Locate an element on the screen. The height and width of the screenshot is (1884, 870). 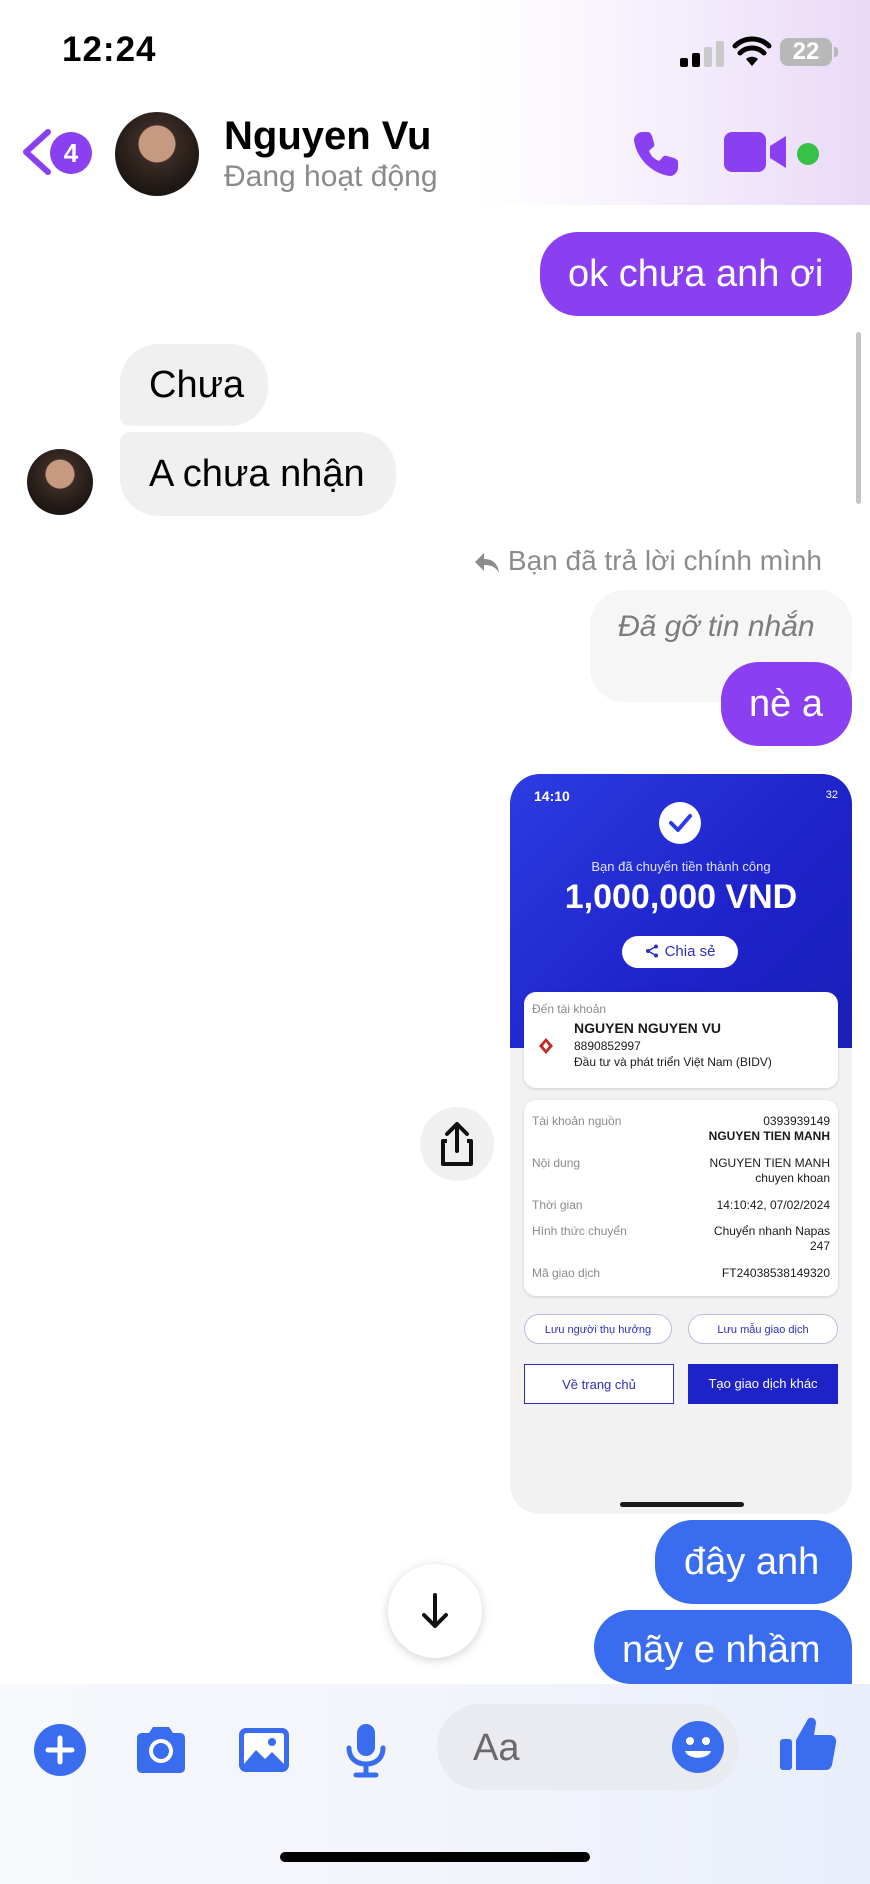
status-bar: 12:24 22 is located at coordinates (435, 50).